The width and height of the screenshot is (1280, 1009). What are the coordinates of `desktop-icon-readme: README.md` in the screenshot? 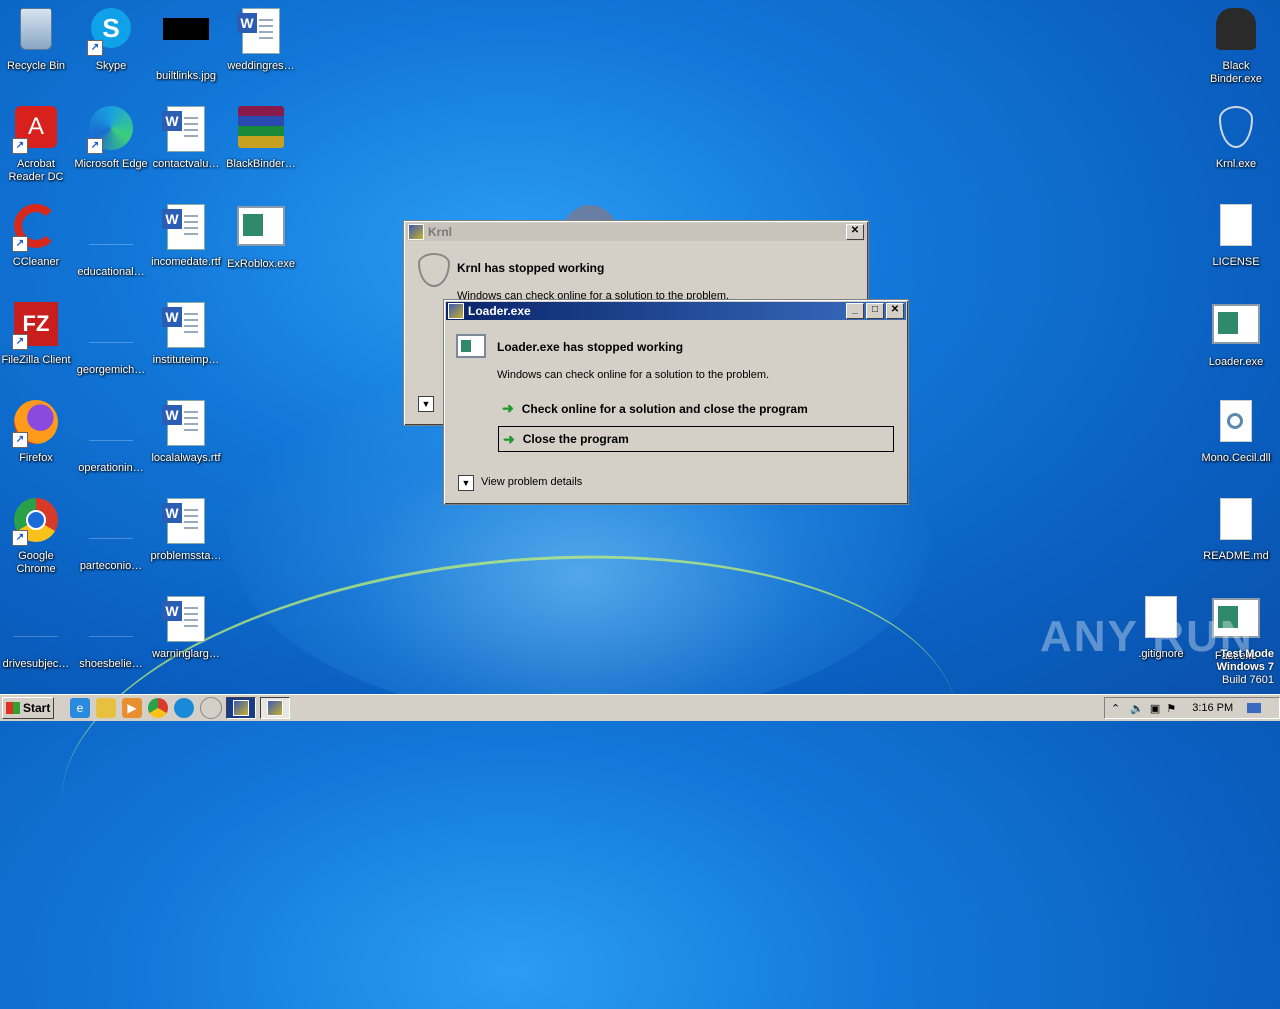 It's located at (1236, 528).